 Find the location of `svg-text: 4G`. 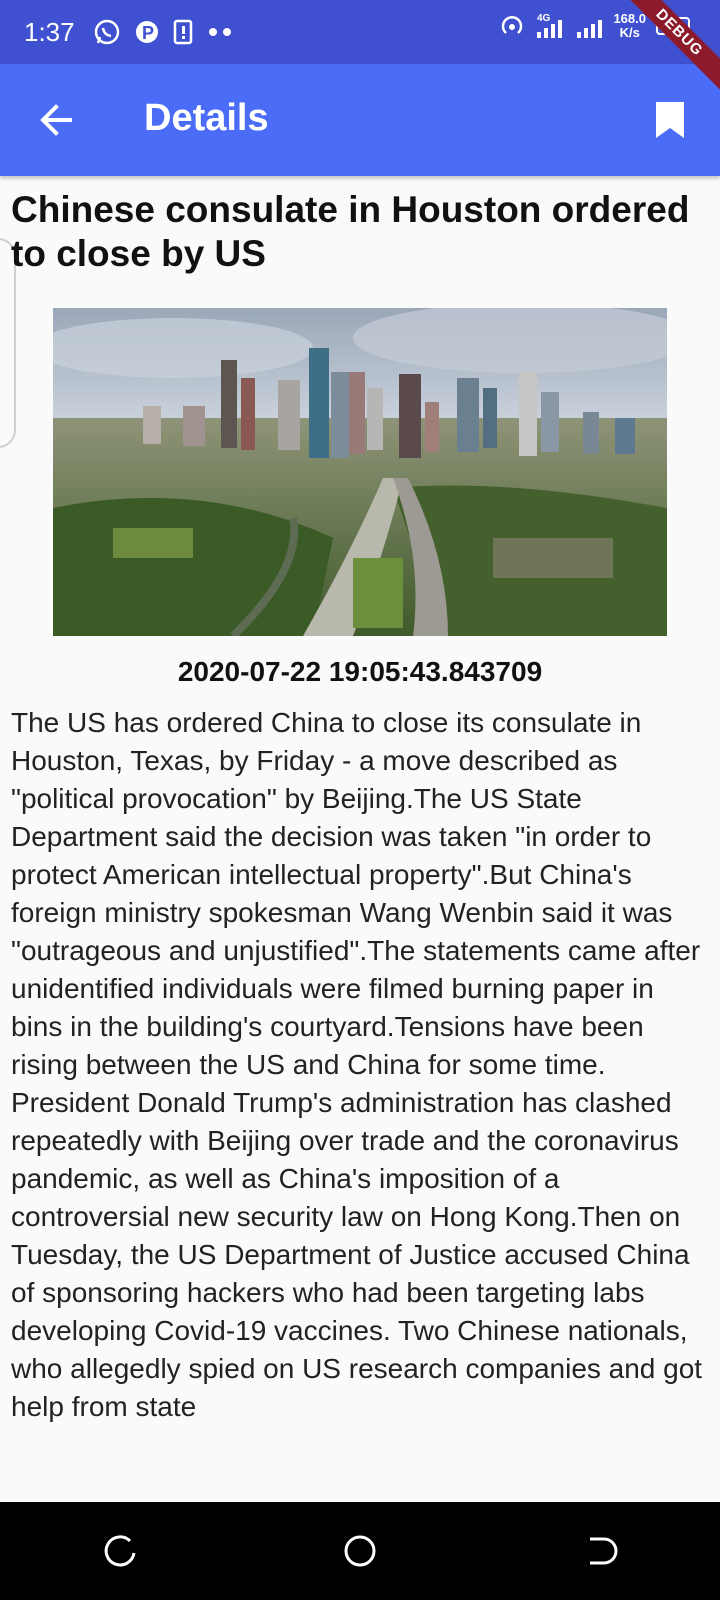

svg-text: 4G is located at coordinates (544, 18).